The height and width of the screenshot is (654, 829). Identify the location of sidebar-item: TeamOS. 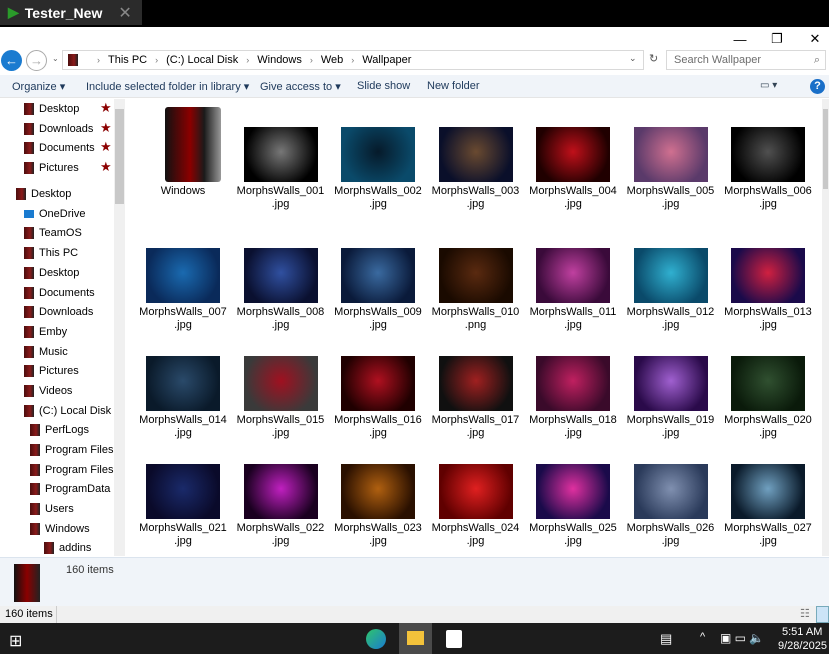
(53, 233).